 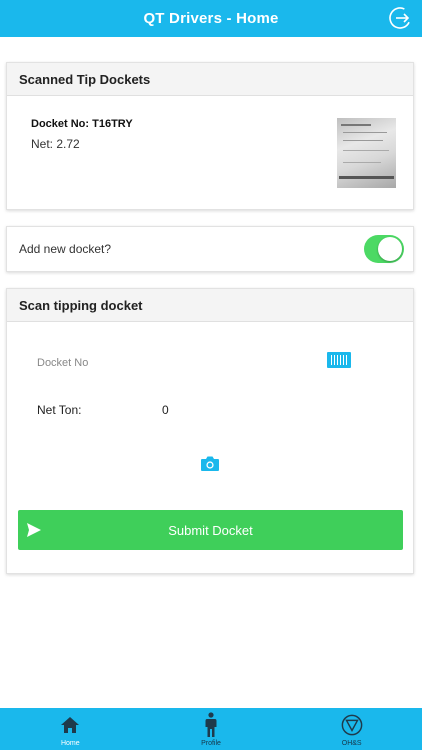 I want to click on submit-docket-label: Submit Docket, so click(x=210, y=530).